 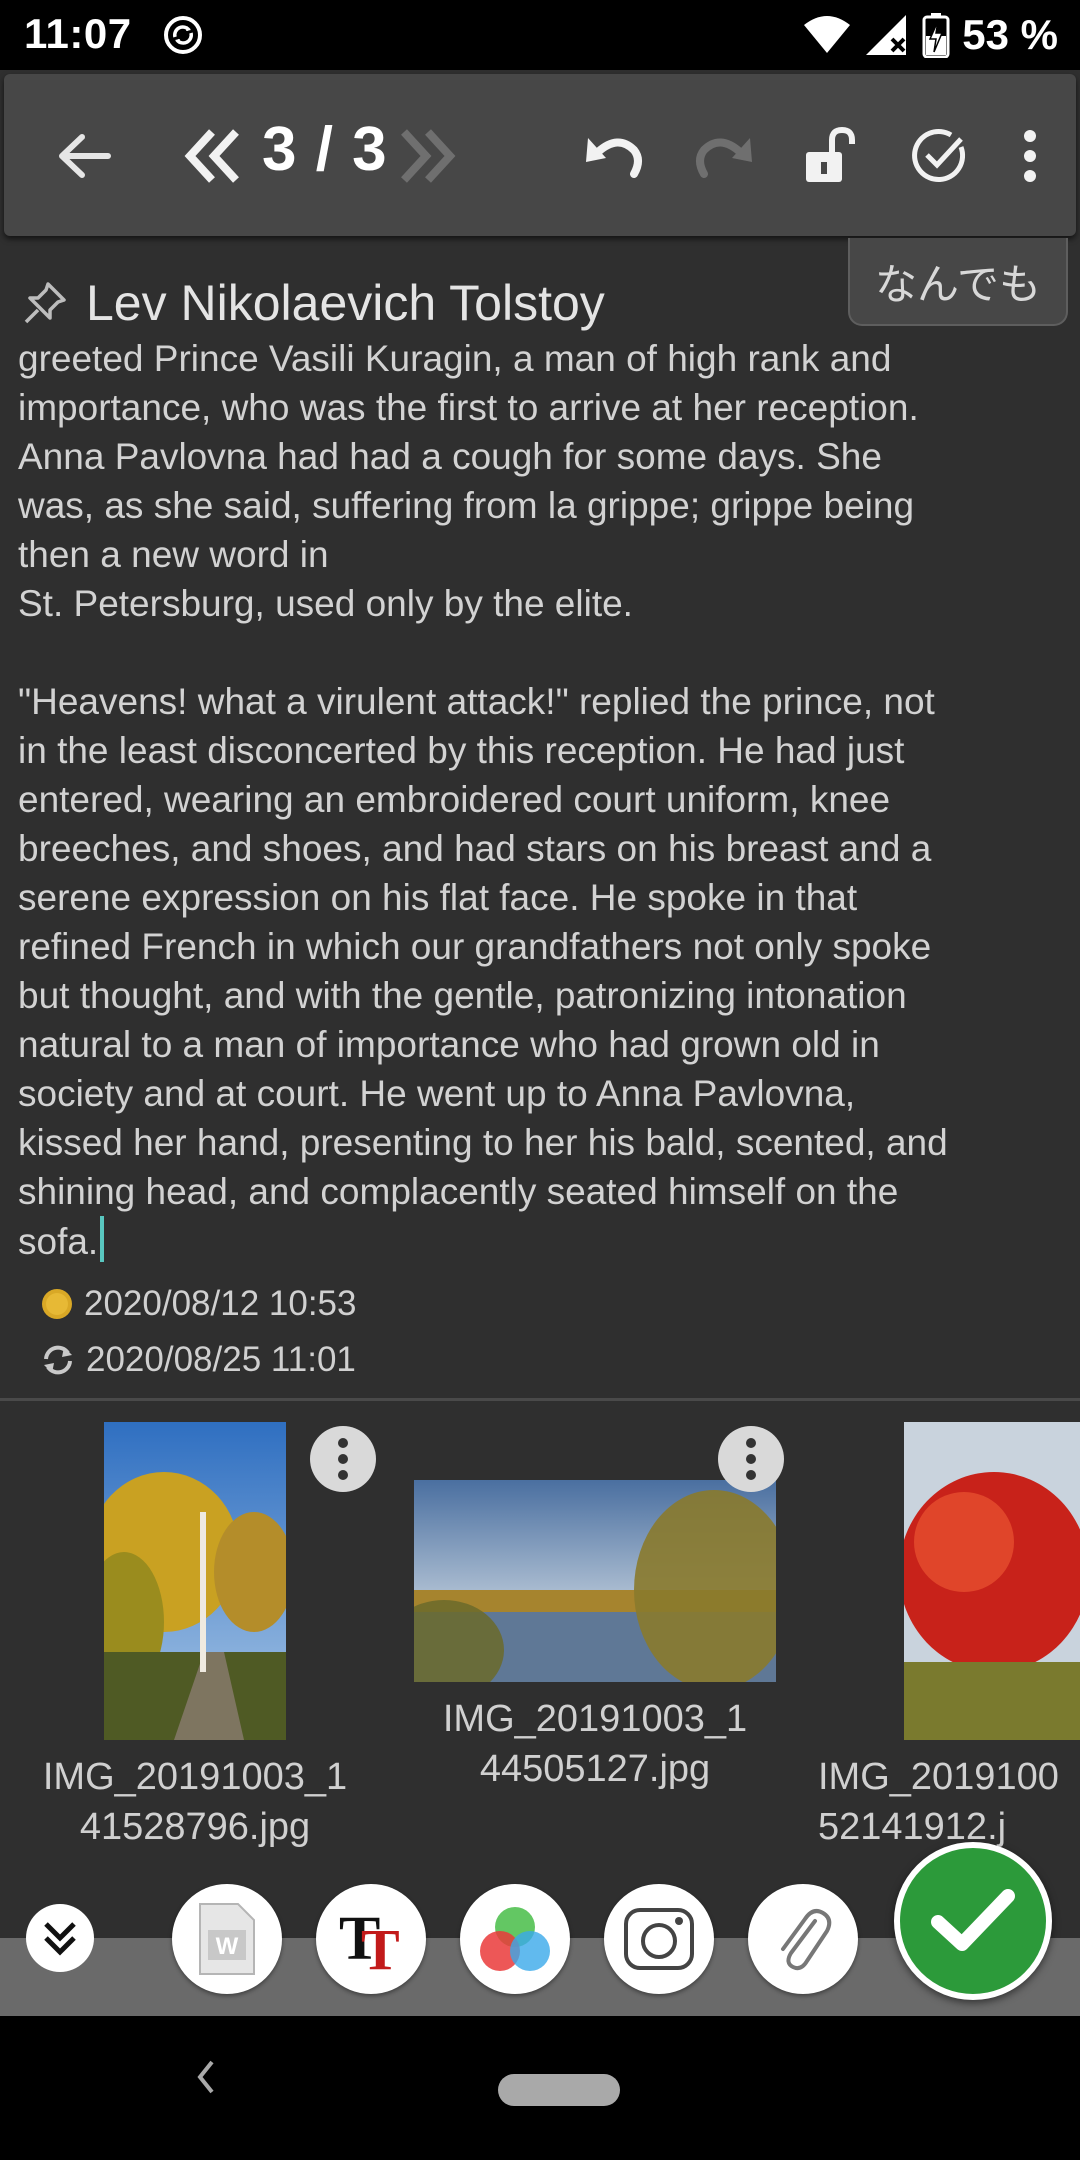 I want to click on unlock-icon, so click(x=830, y=156).